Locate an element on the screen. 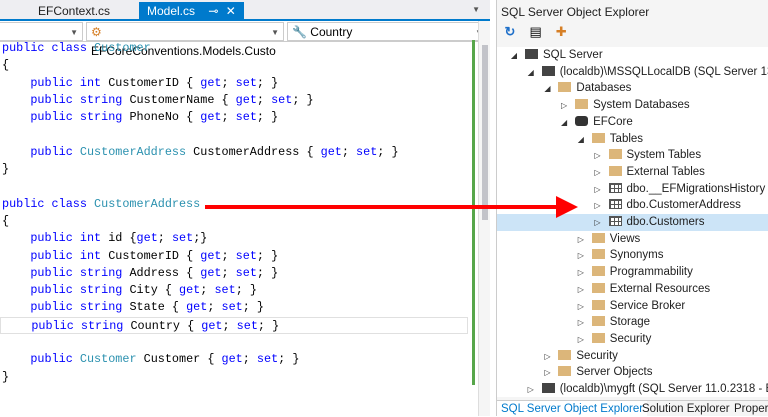  tree-node: ▷ Storage is located at coordinates (632, 322).